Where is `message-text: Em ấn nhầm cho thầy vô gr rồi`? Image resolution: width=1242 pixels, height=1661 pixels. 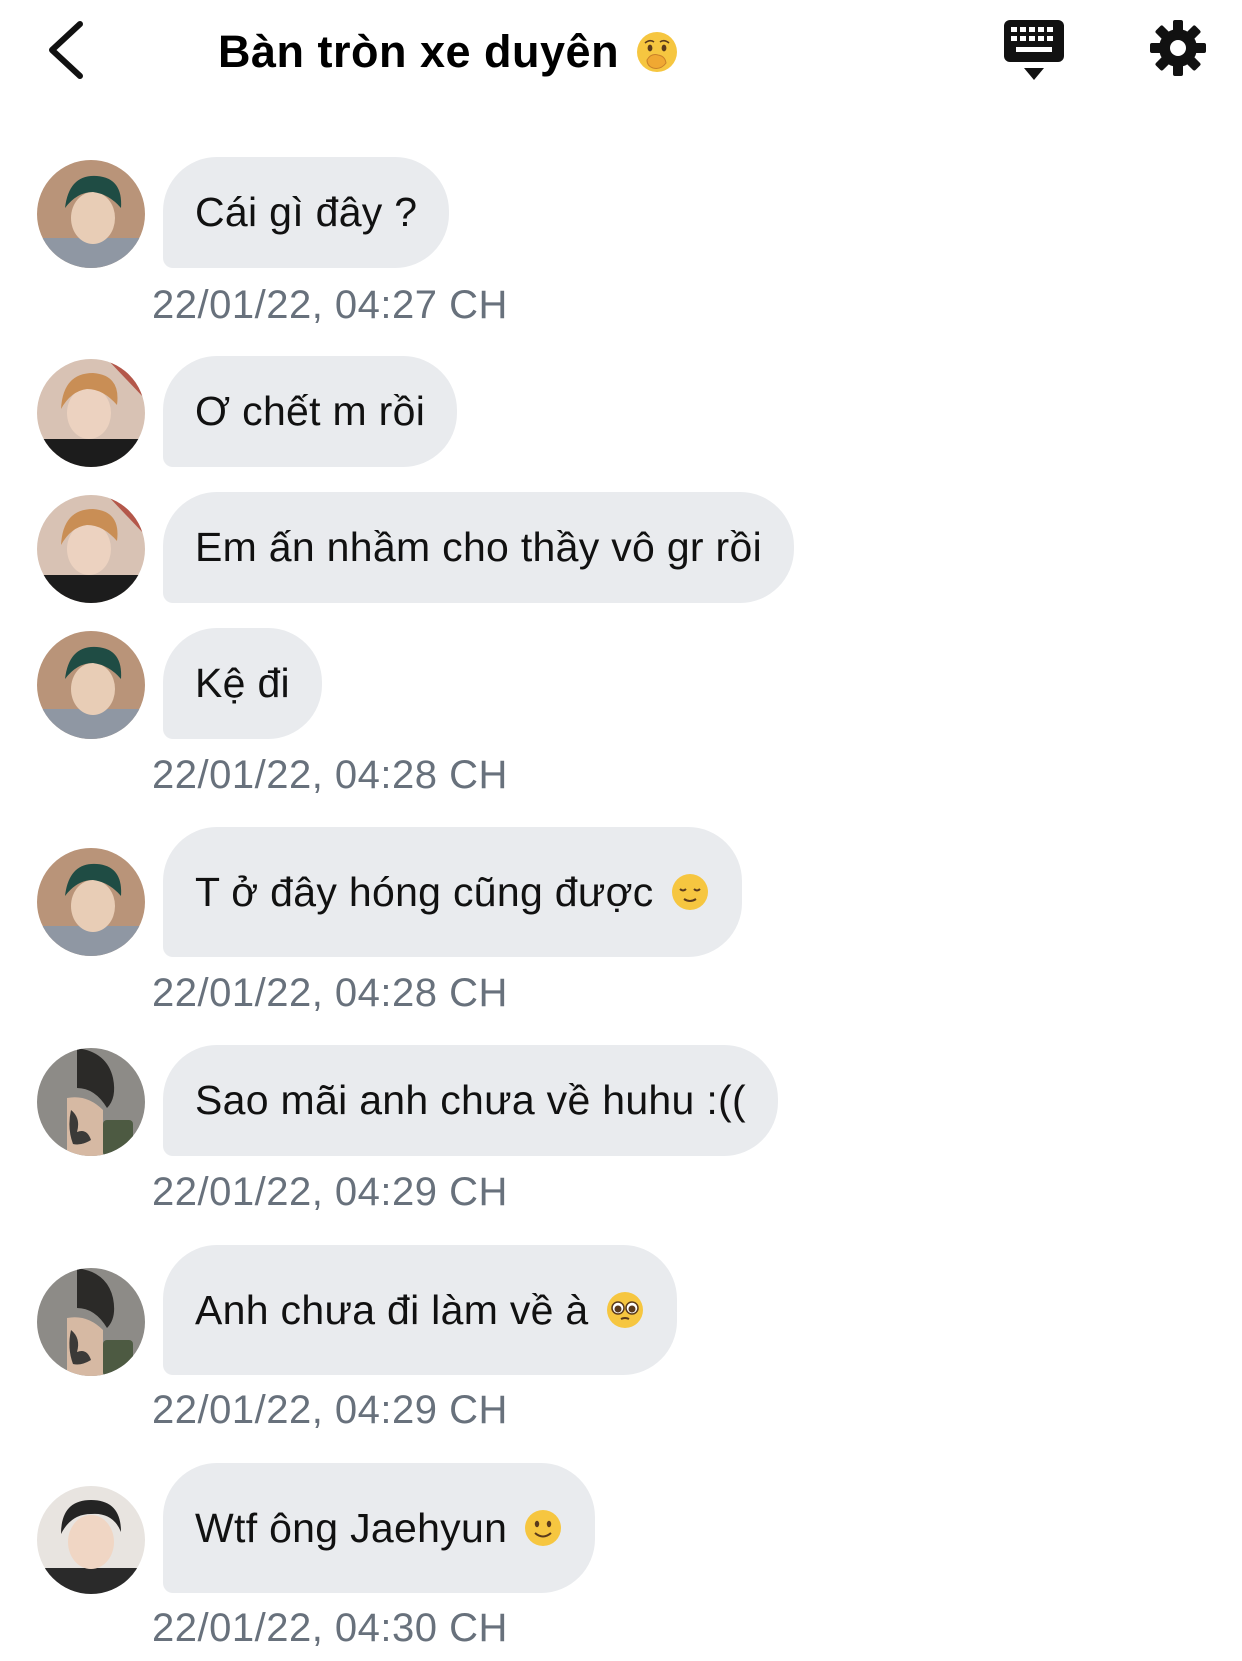 message-text: Em ấn nhầm cho thầy vô gr rồi is located at coordinates (479, 547).